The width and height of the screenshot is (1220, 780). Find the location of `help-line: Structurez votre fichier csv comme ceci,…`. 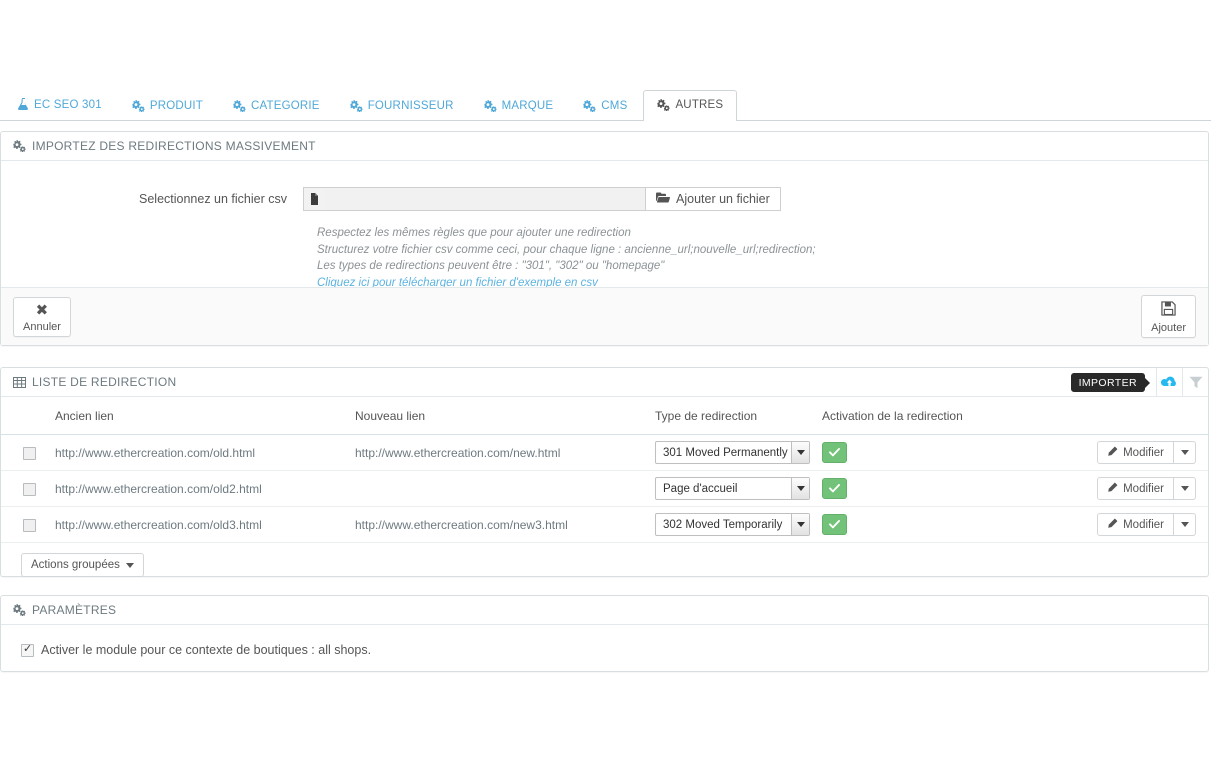

help-line: Structurez votre fichier csv comme ceci,… is located at coordinates (566, 249).